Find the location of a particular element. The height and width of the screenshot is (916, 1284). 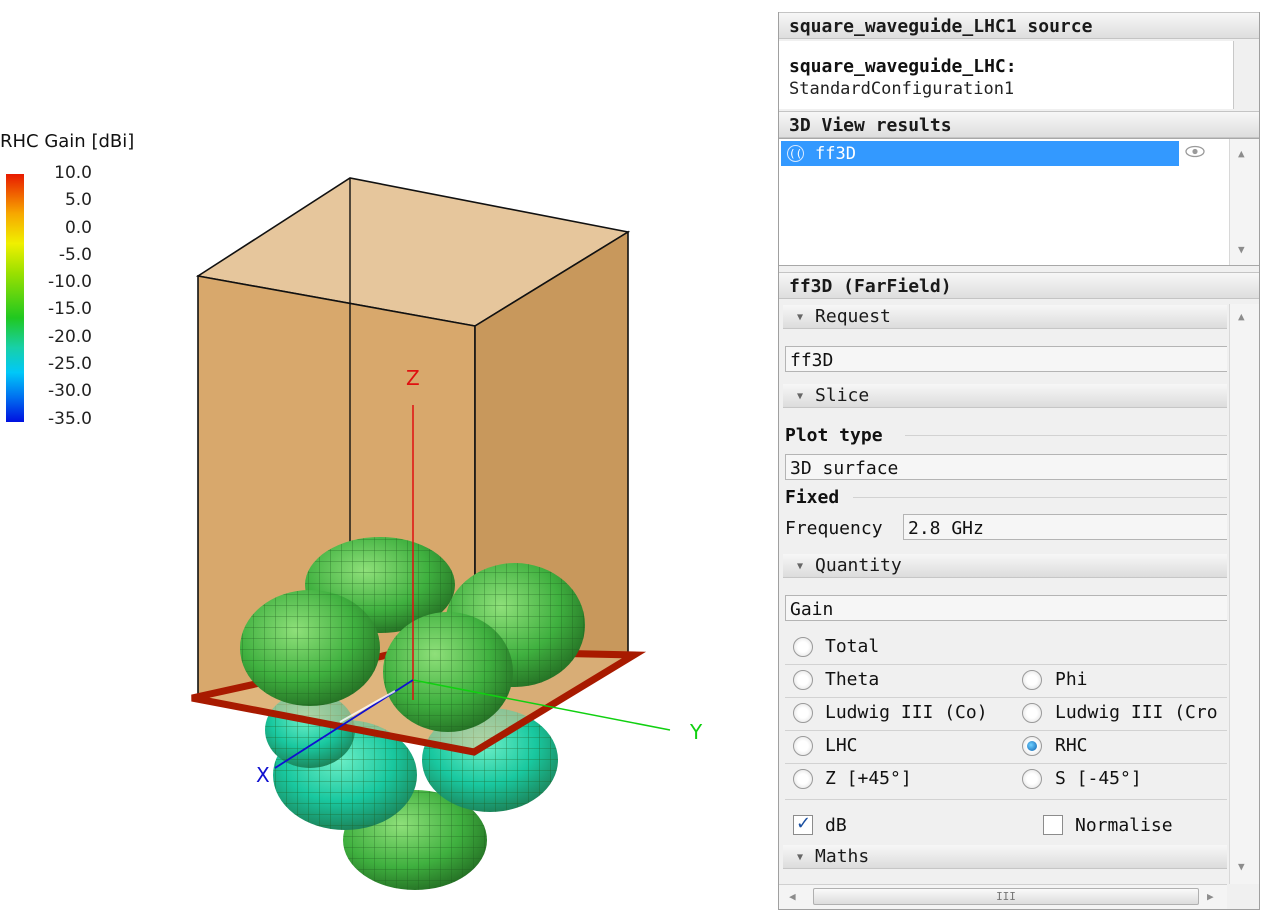

group-request: ▼ Request is located at coordinates (1005, 317).